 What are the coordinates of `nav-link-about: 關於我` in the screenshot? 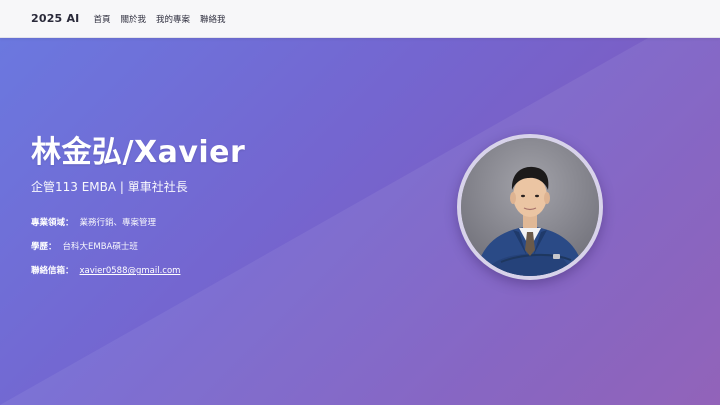 It's located at (133, 19).